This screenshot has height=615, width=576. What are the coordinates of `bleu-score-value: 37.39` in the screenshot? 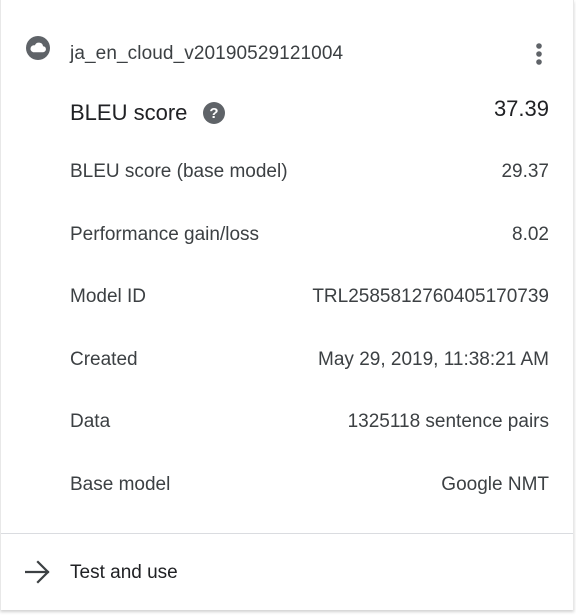 It's located at (521, 108).